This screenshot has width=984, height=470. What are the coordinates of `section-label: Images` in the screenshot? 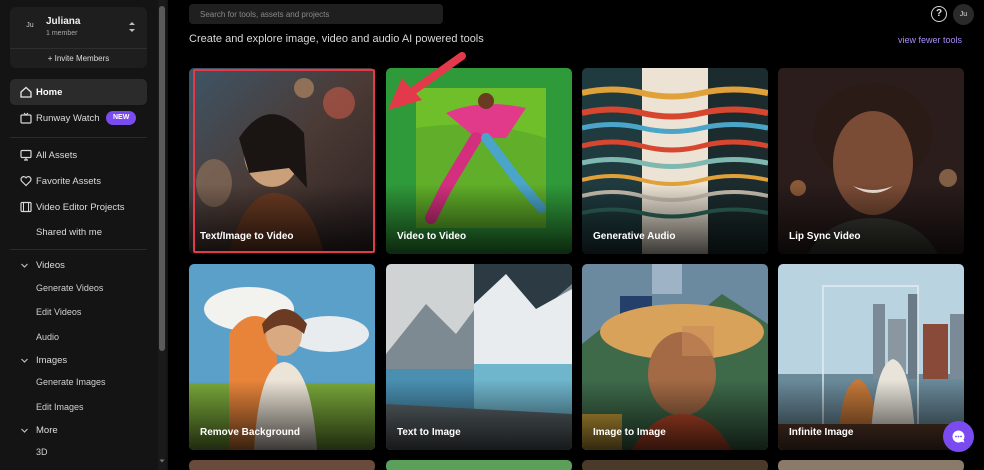 It's located at (52, 360).